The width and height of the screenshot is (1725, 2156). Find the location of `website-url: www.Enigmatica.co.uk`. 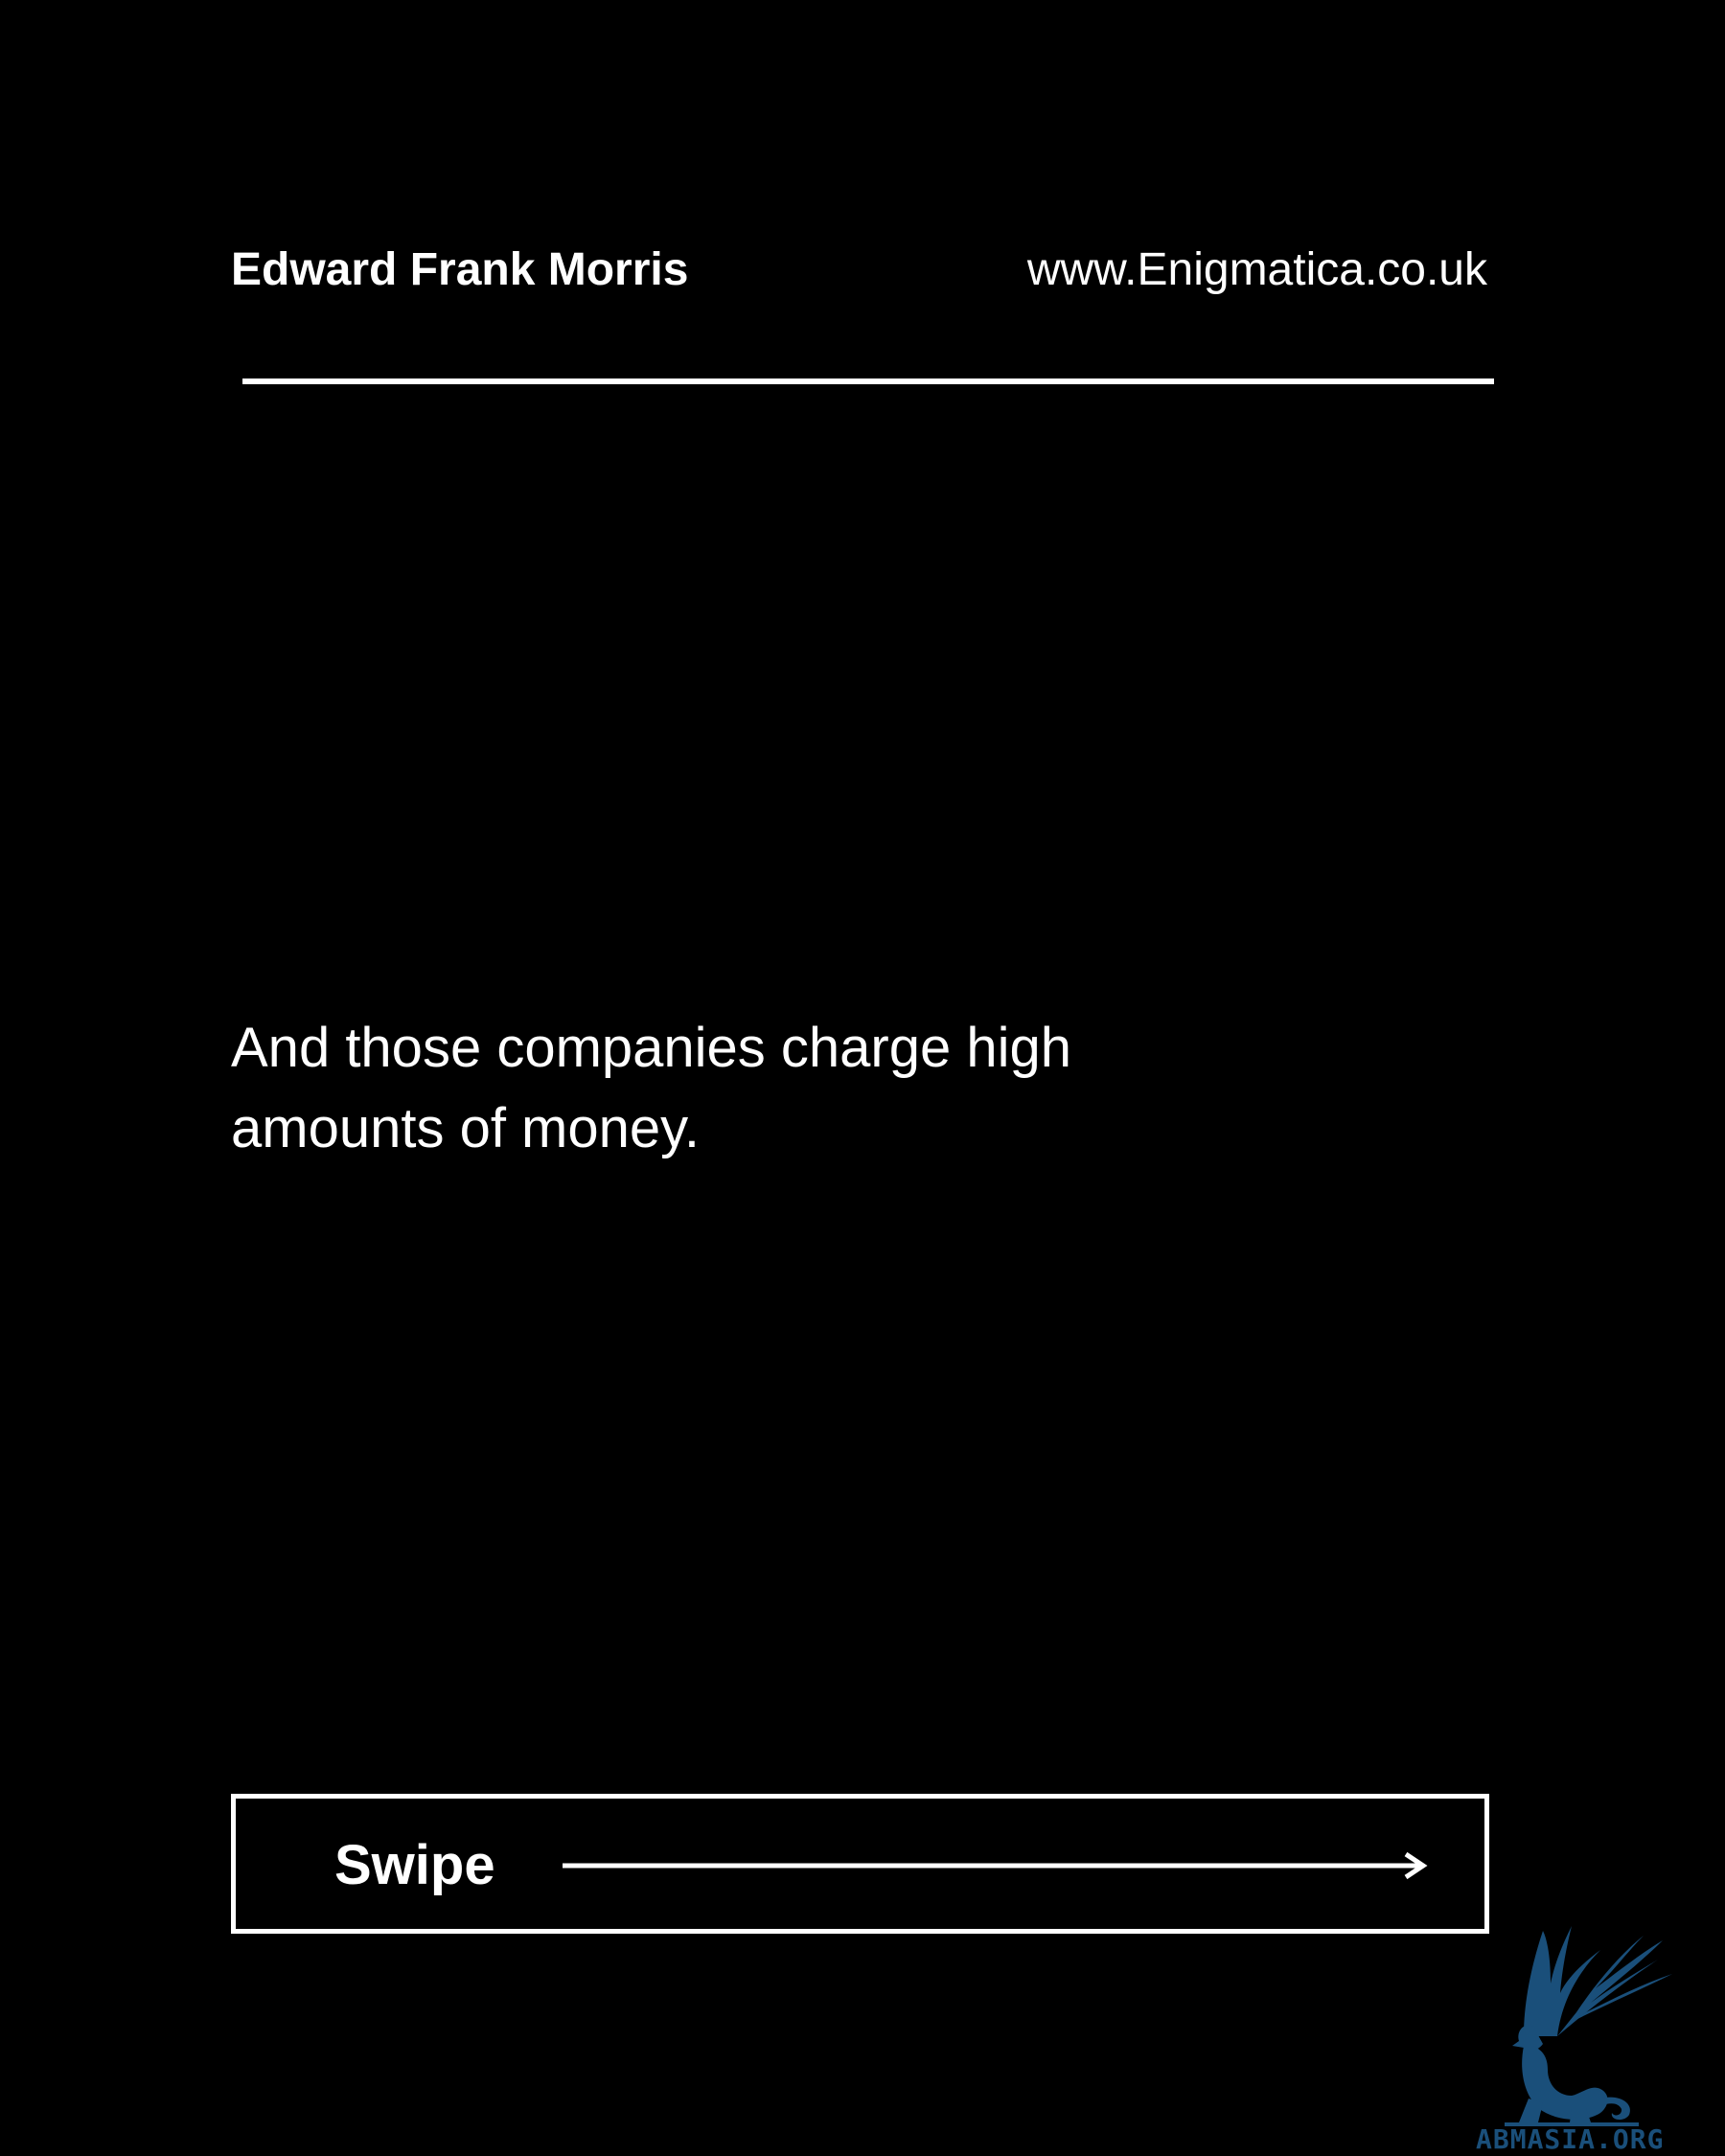

website-url: www.Enigmatica.co.uk is located at coordinates (1256, 269).